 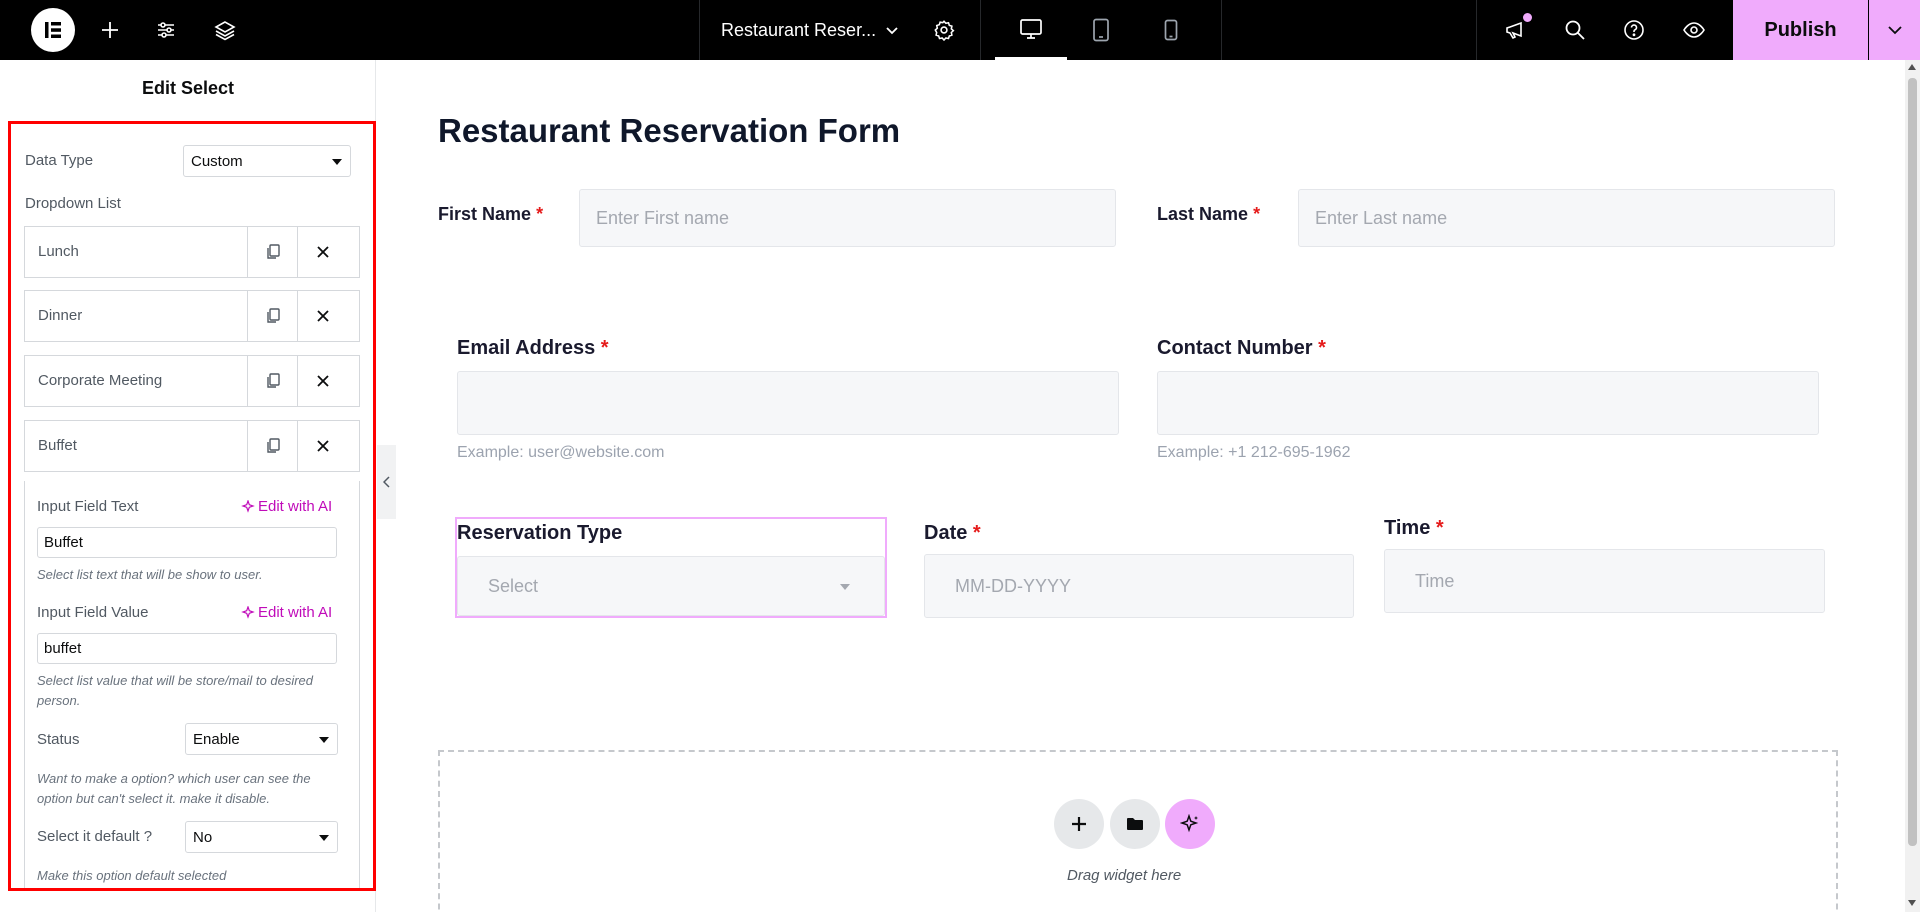 I want to click on input-value-label: Input Field Value, so click(x=93, y=612).